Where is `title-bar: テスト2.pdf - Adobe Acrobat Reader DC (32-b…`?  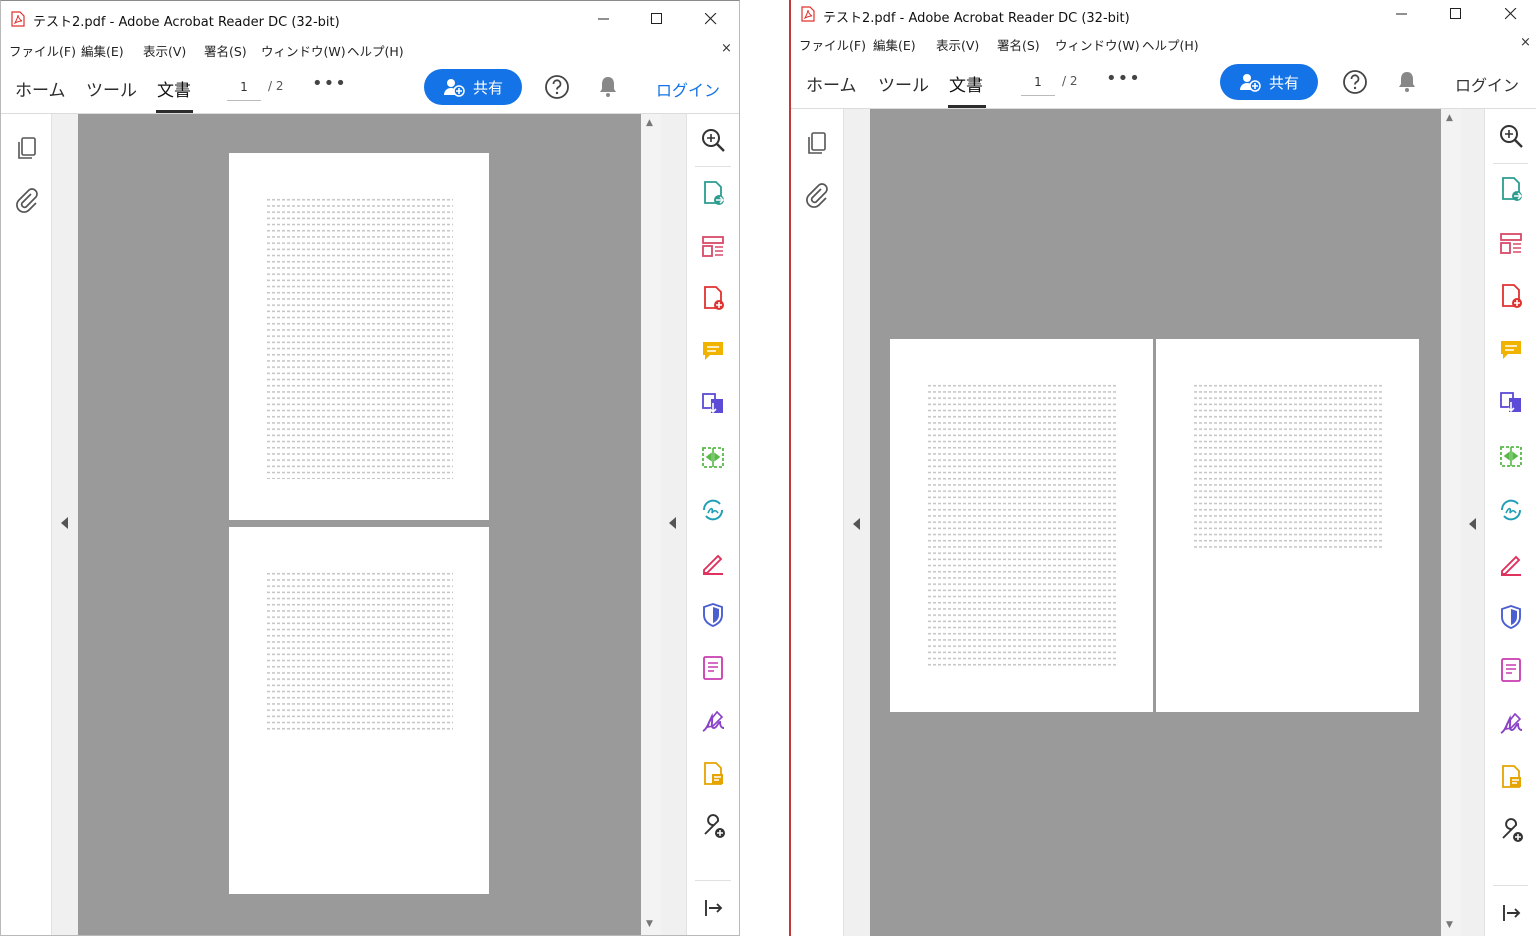
title-bar: テスト2.pdf - Adobe Acrobat Reader DC (32-b… is located at coordinates (370, 19).